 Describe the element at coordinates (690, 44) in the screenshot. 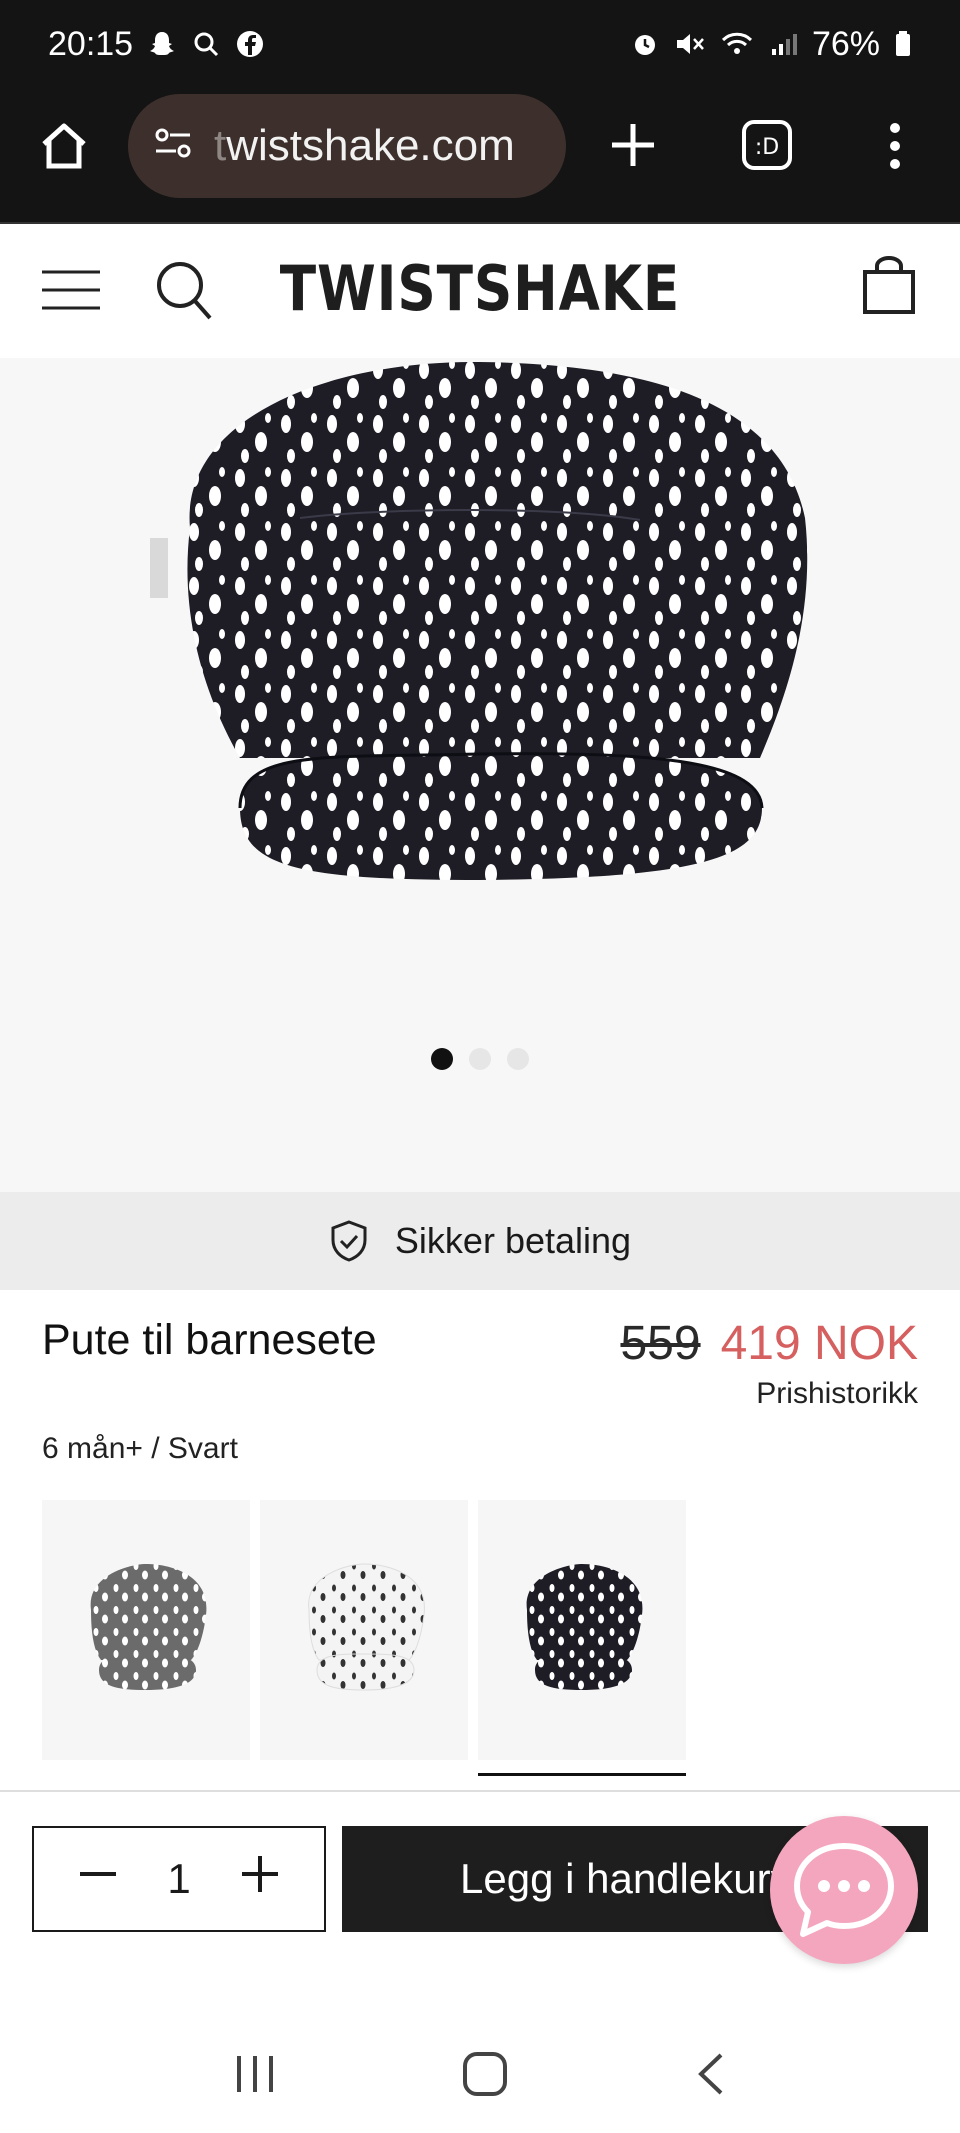

I see `mute-icon` at that location.